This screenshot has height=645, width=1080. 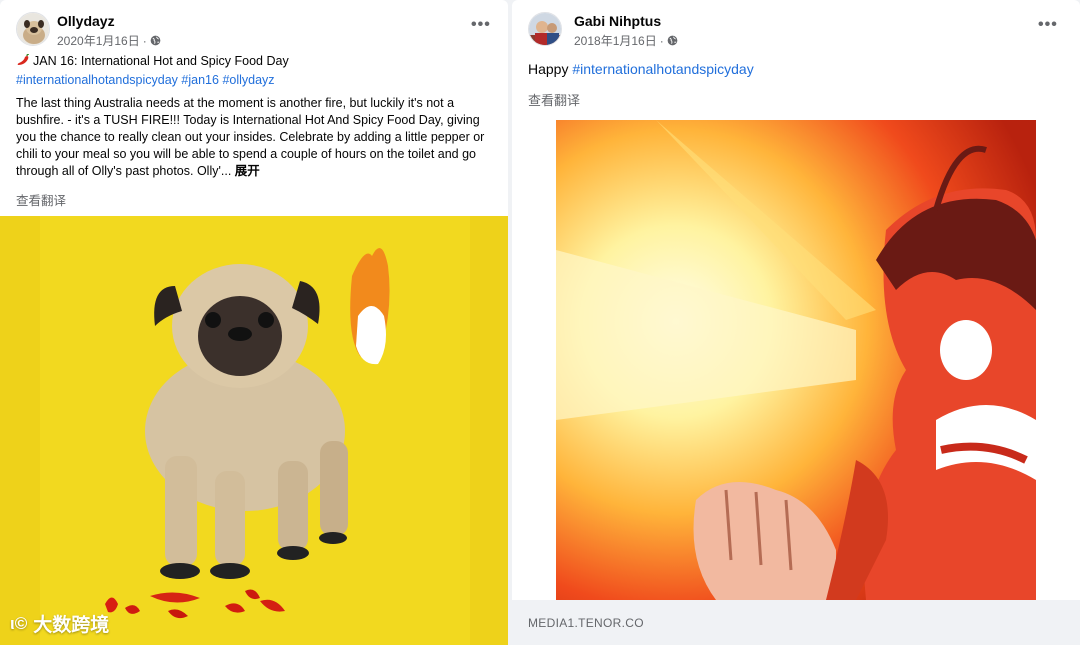 What do you see at coordinates (98, 40) in the screenshot?
I see `post-date: 2020年1月16日` at bounding box center [98, 40].